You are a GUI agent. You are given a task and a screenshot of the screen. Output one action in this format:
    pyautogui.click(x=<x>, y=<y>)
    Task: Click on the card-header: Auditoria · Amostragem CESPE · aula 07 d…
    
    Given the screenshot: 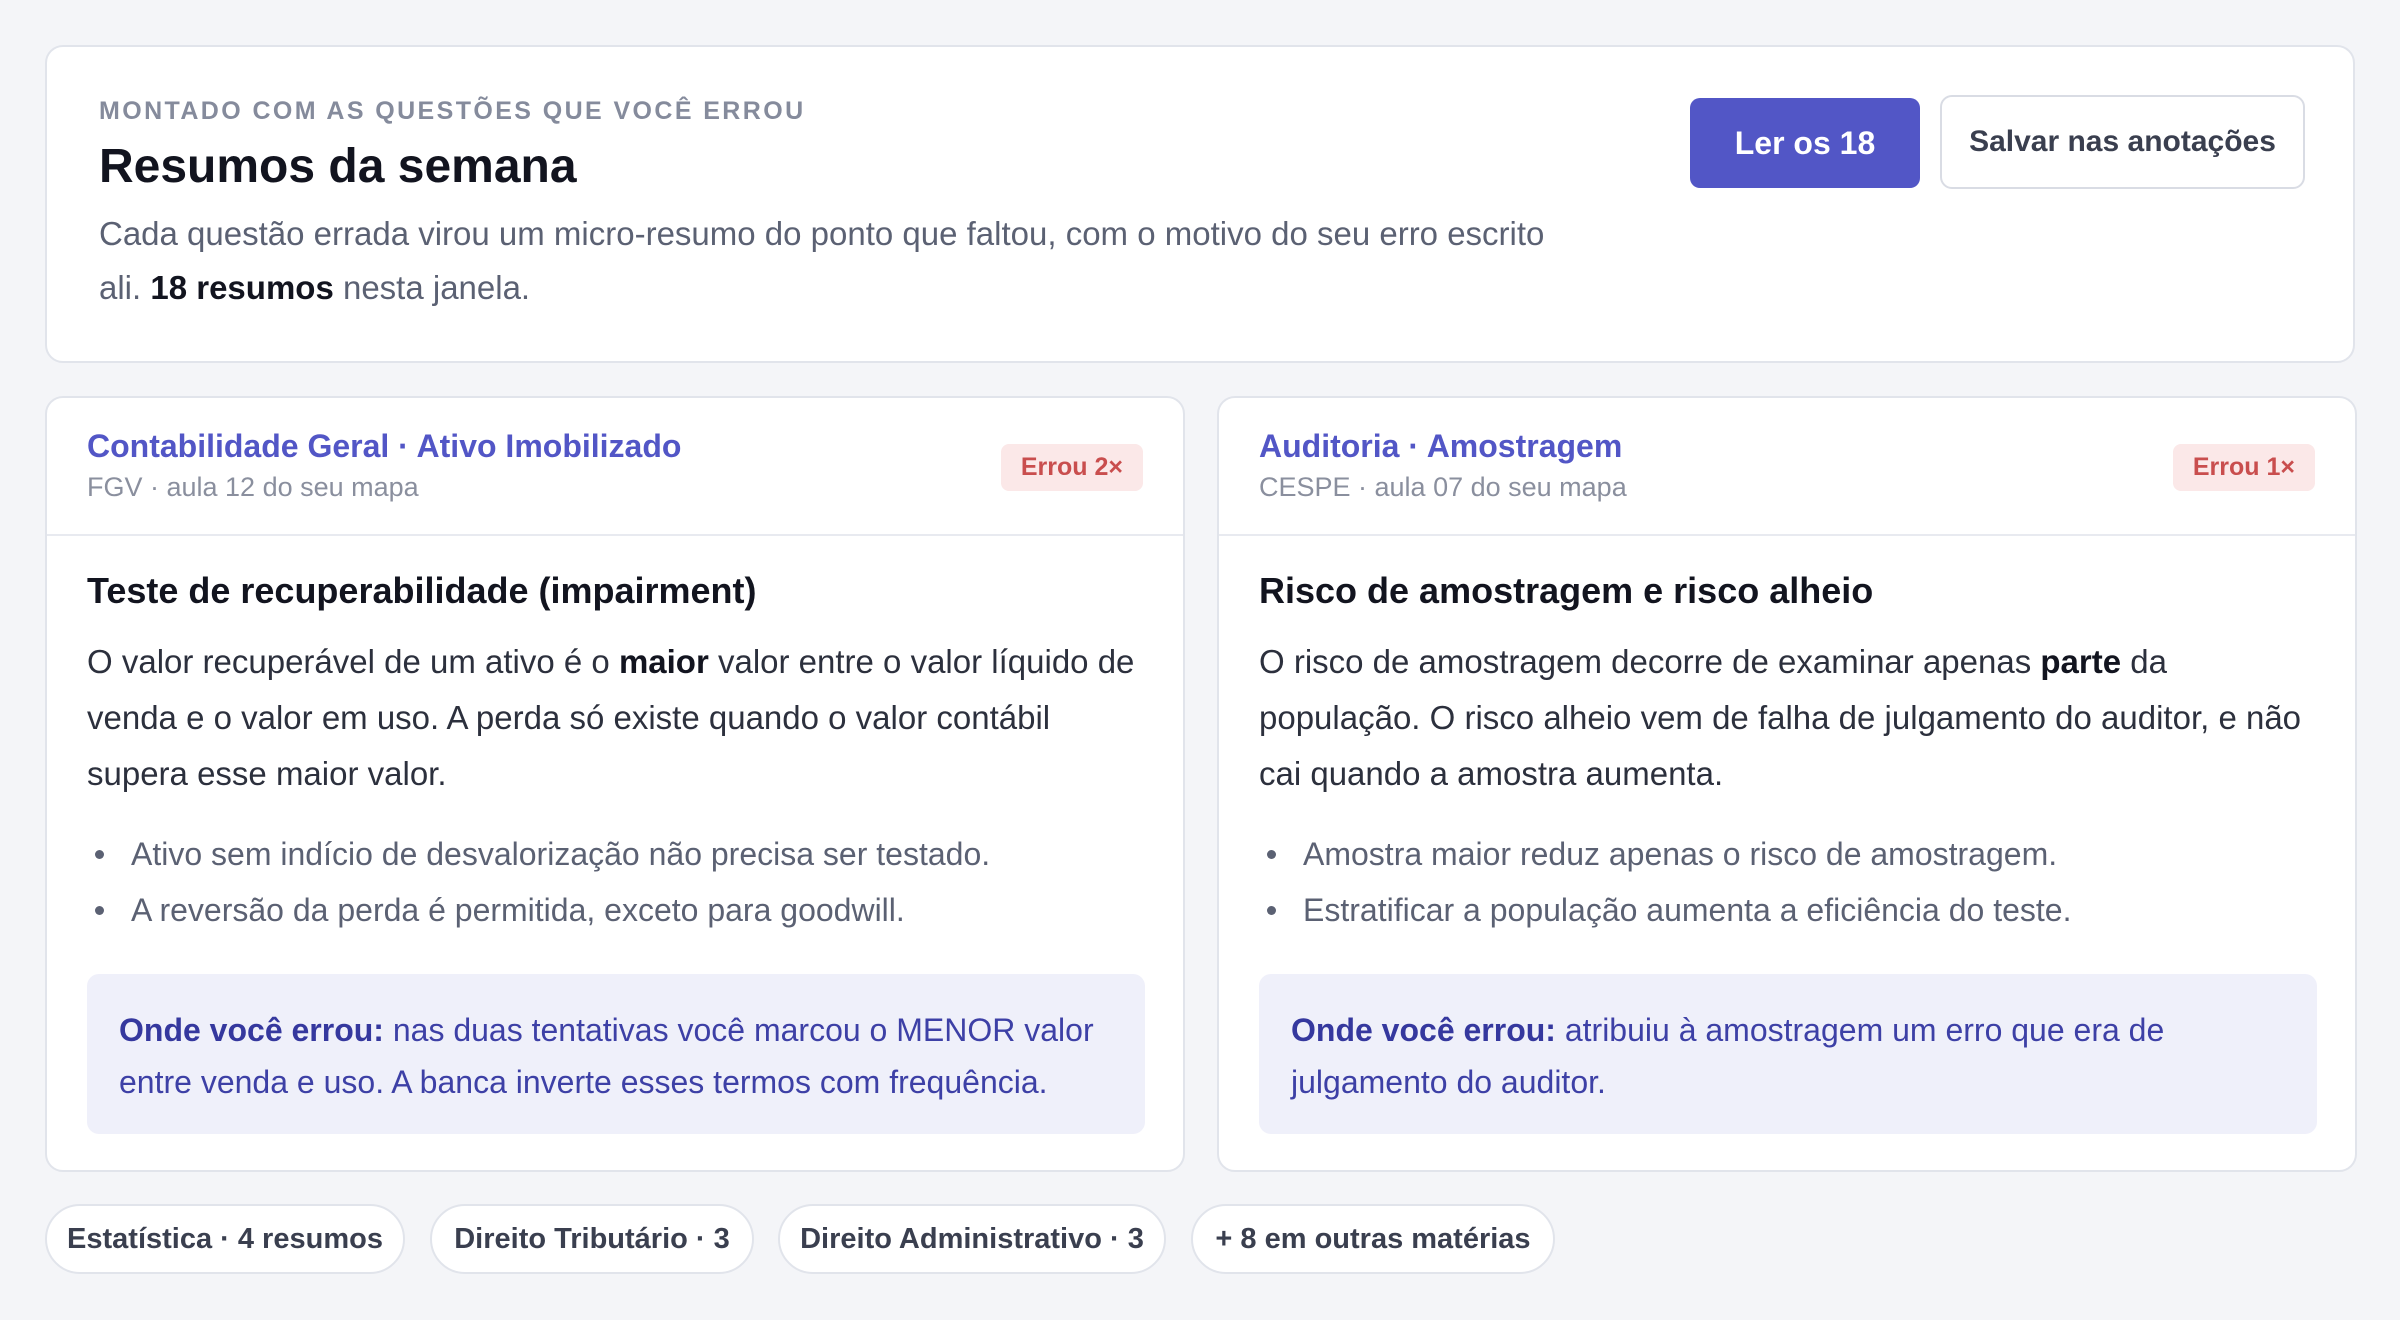 What is the action you would take?
    pyautogui.click(x=1787, y=467)
    